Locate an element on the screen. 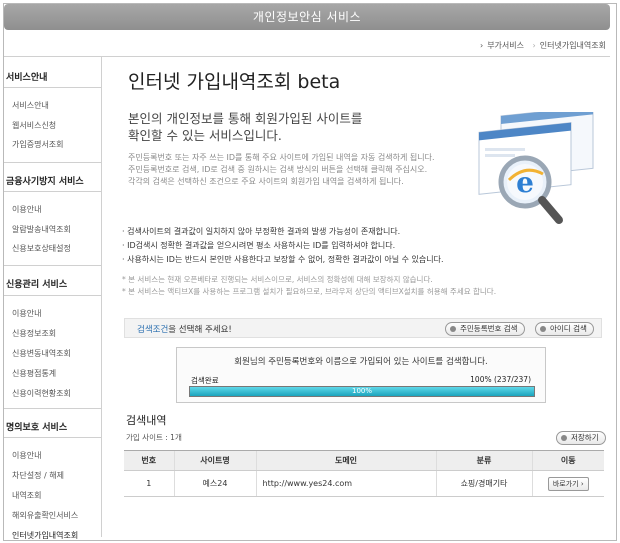 This screenshot has height=543, width=620. sidebar-item: 차단설정 / 해제 is located at coordinates (38, 475).